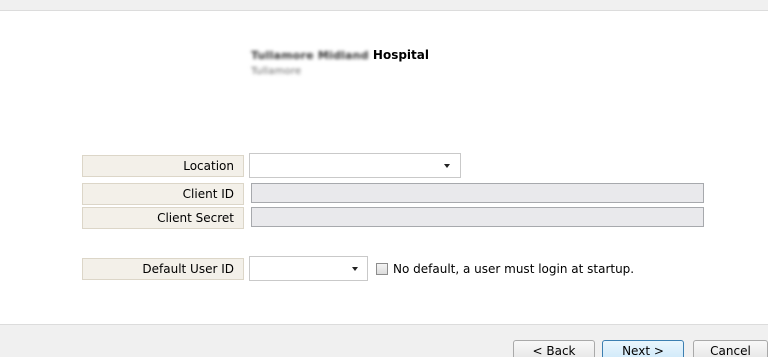 The image size is (768, 357). Describe the element at coordinates (163, 166) in the screenshot. I see `location-label: Location` at that location.